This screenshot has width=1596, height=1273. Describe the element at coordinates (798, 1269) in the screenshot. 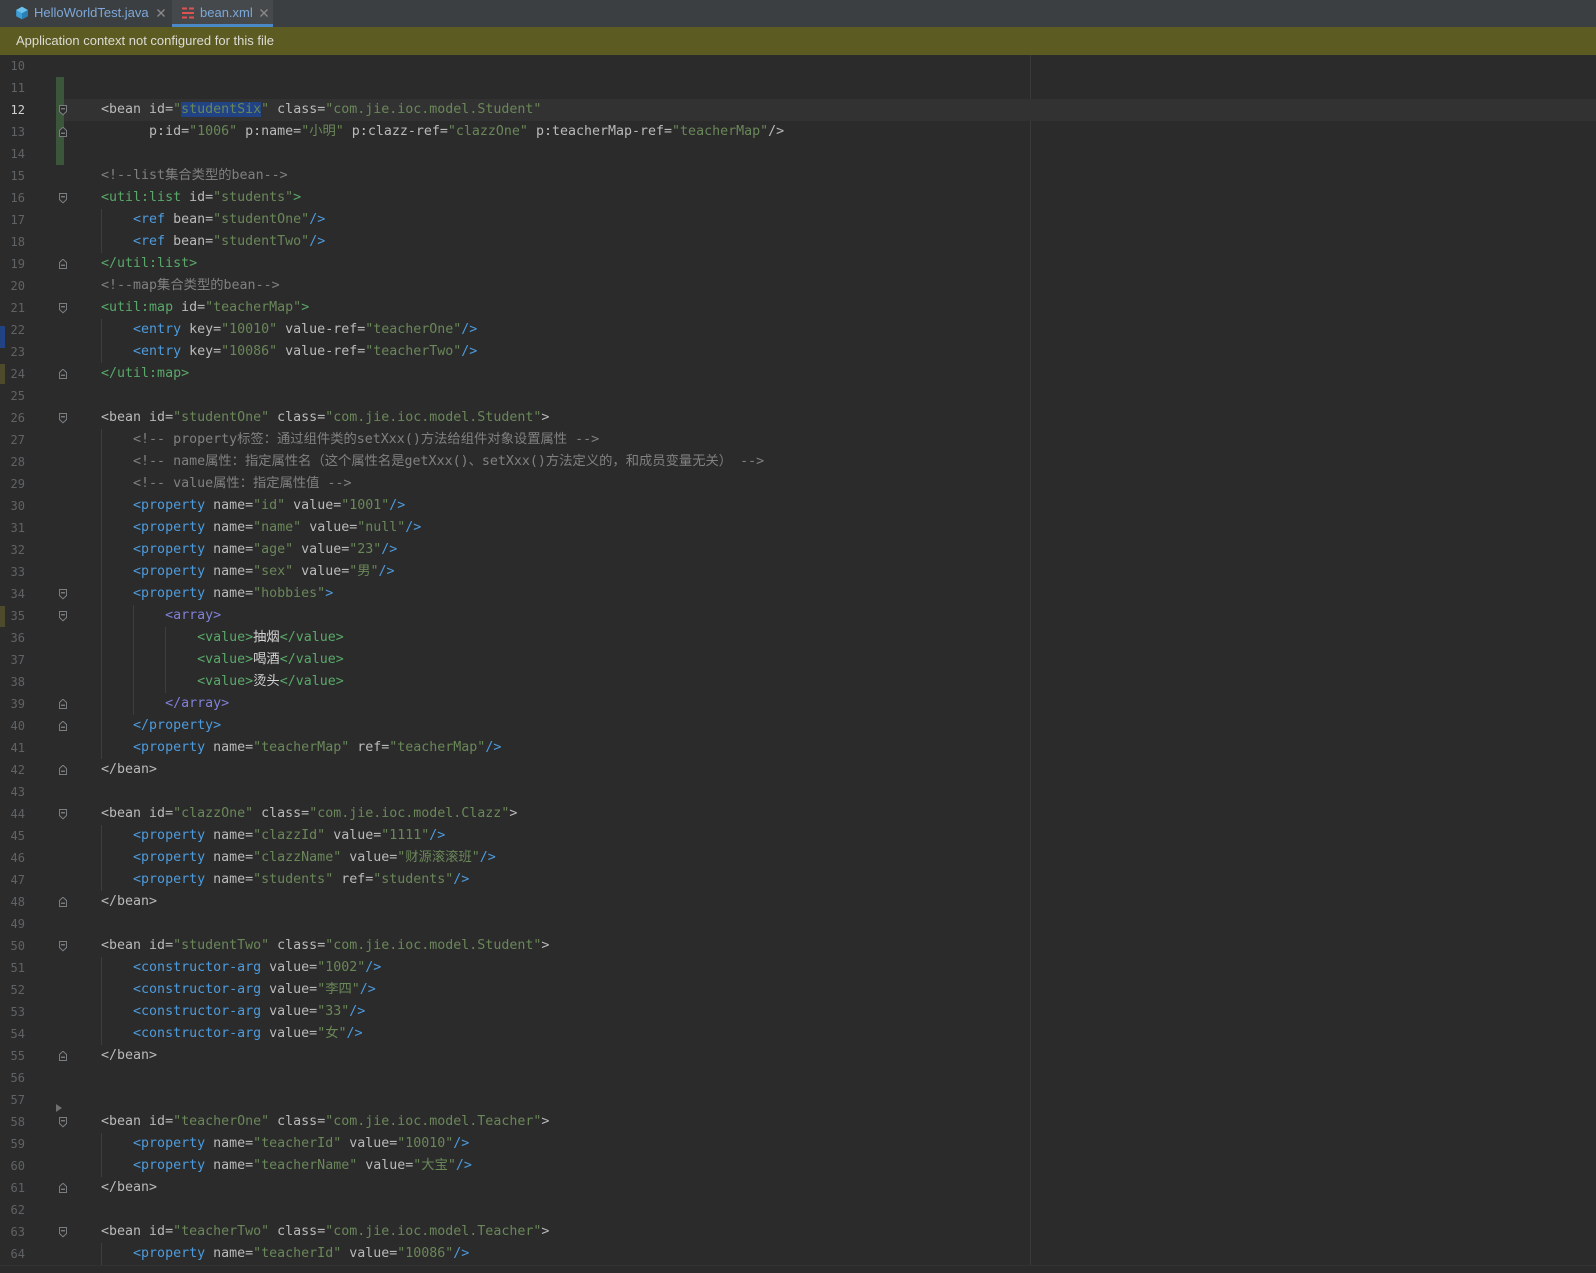

I see `horizontal-scrollbar` at that location.